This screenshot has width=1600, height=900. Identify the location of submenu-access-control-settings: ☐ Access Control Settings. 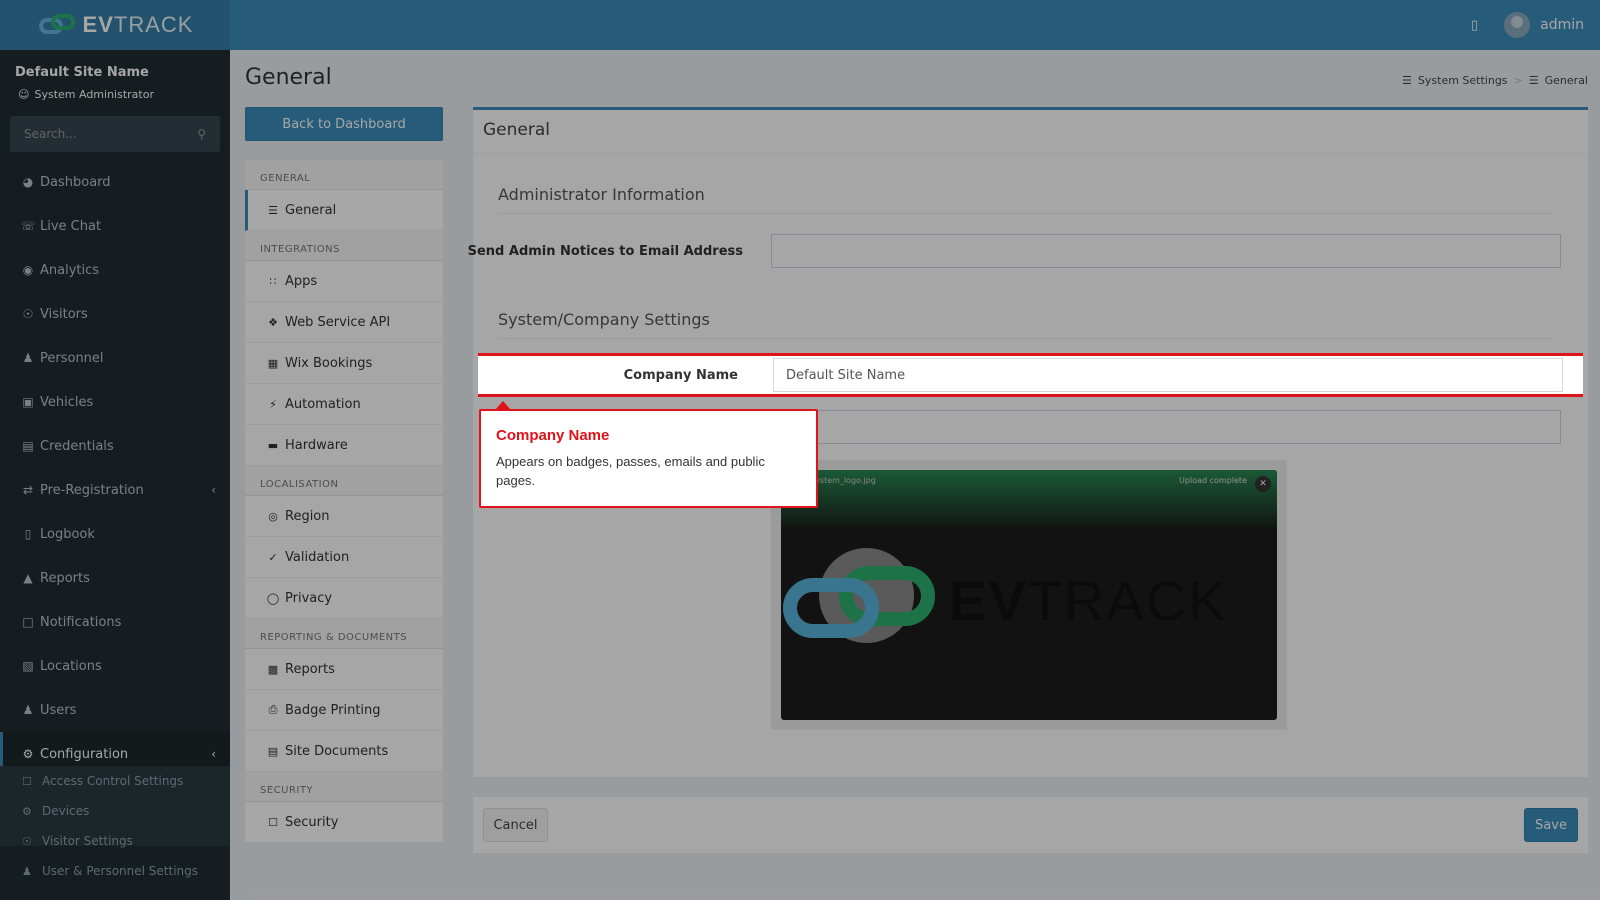
(115, 781).